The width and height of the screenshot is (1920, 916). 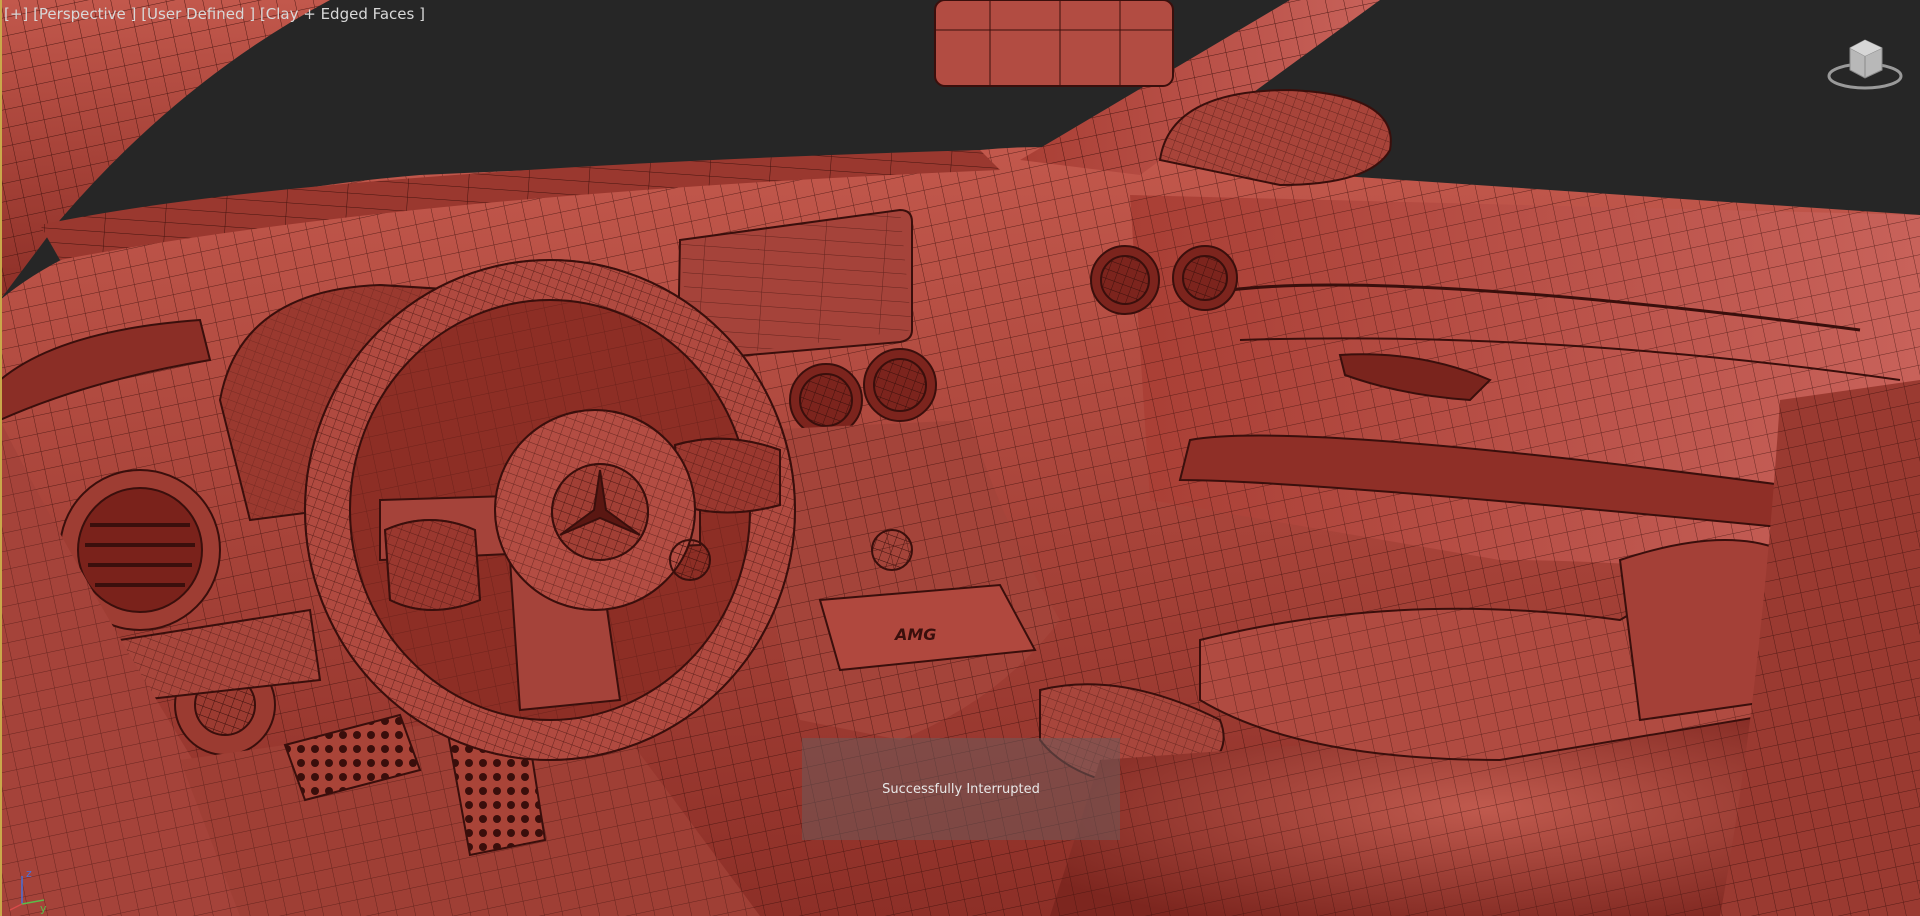 I want to click on viewport-view-menu: [User Defined ], so click(x=198, y=14).